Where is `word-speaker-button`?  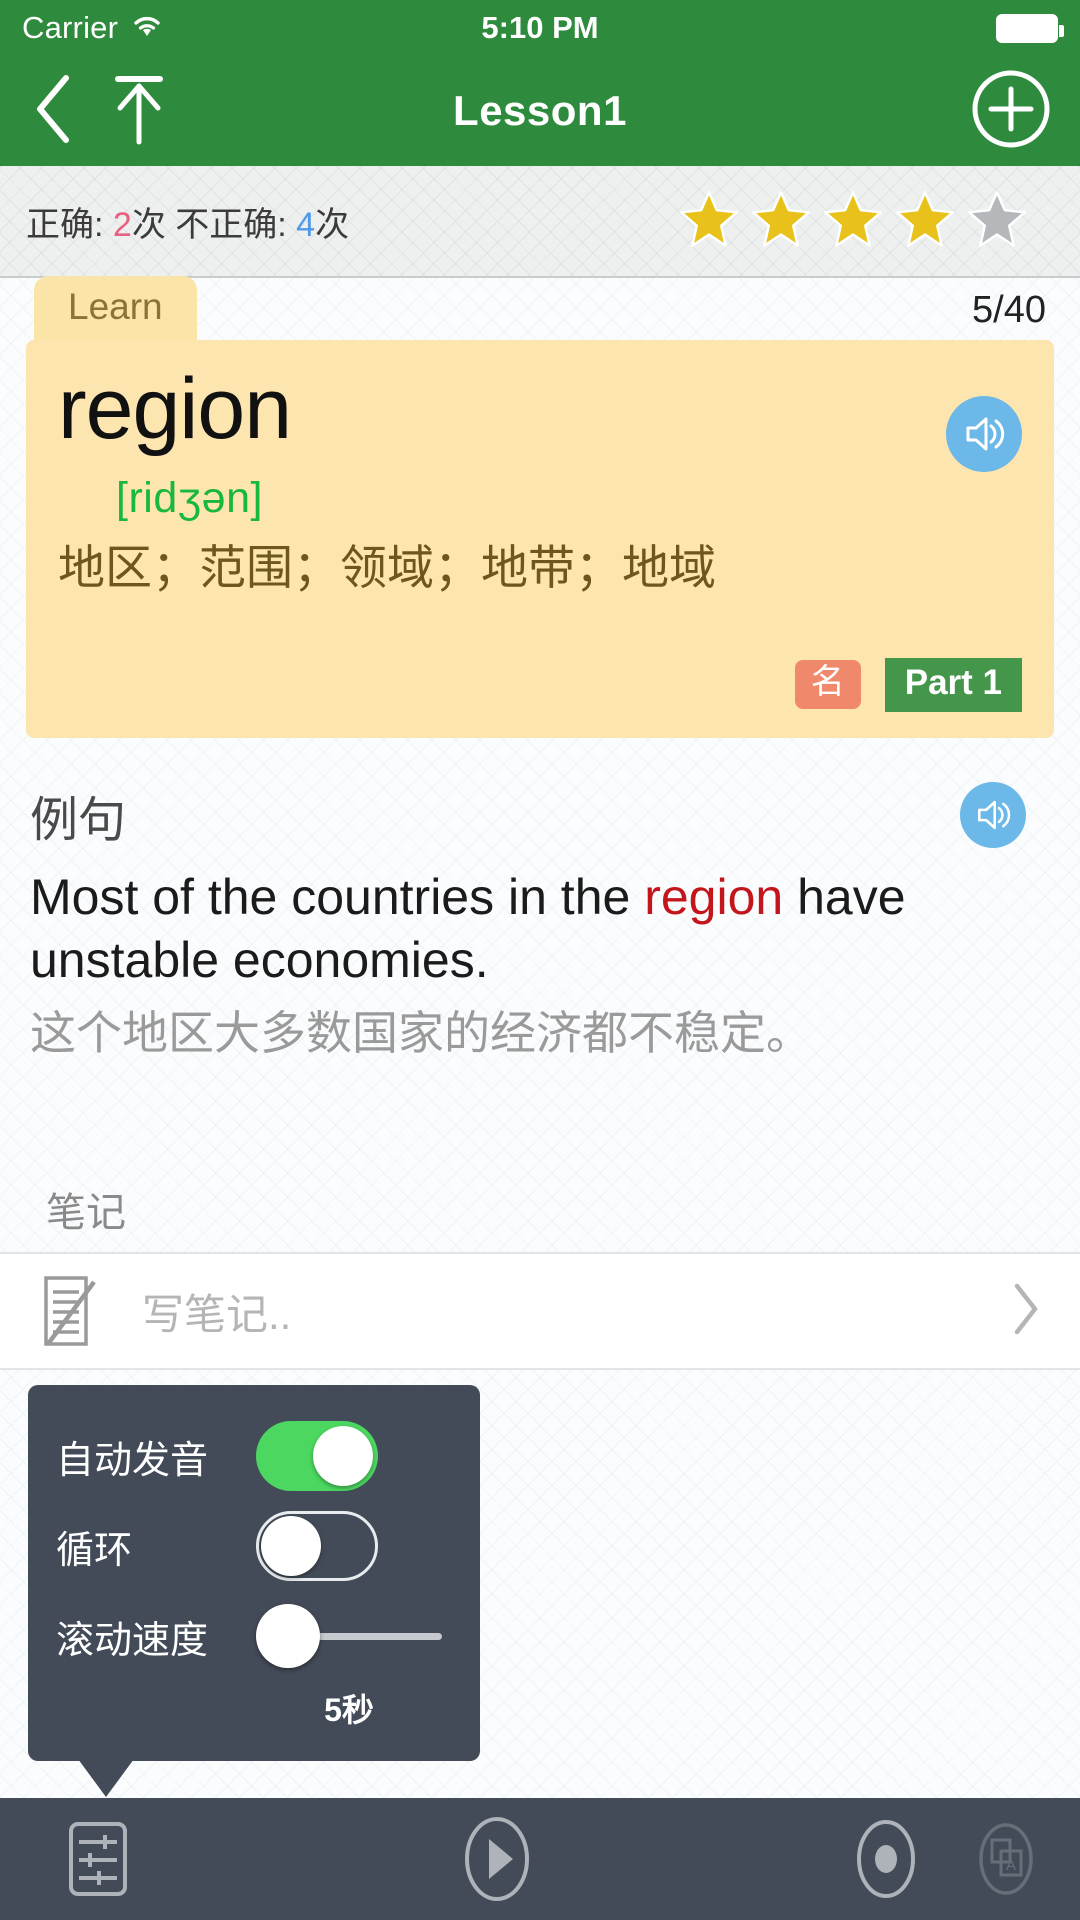 word-speaker-button is located at coordinates (984, 434).